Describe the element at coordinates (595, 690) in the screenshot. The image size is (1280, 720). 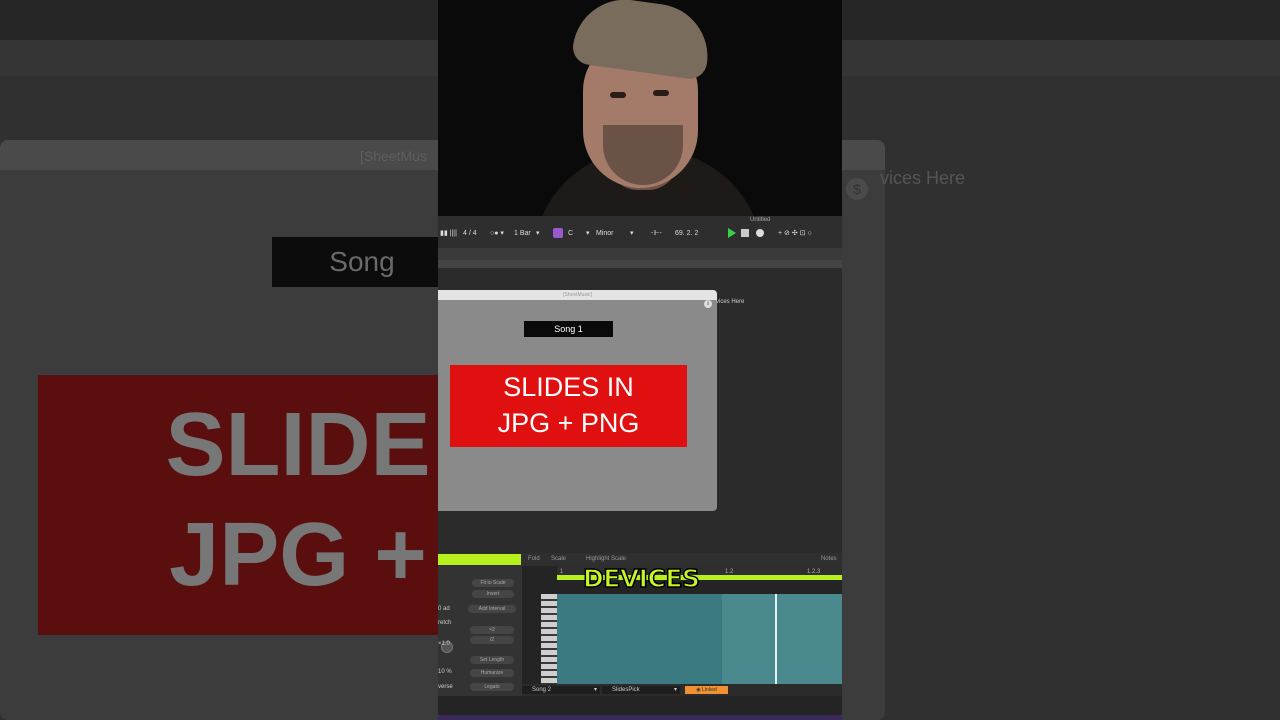
I see `song-chevron-icon: ▾` at that location.